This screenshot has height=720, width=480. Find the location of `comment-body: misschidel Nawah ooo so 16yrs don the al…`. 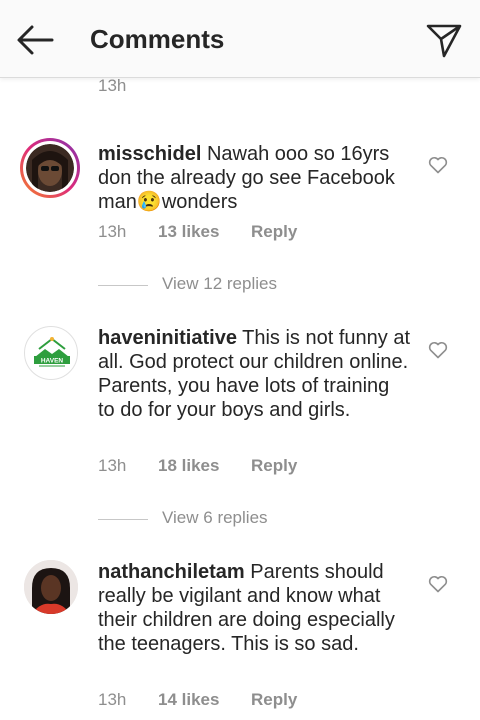

comment-body: misschidel Nawah ooo so 16yrs don the al… is located at coordinates (254, 178).